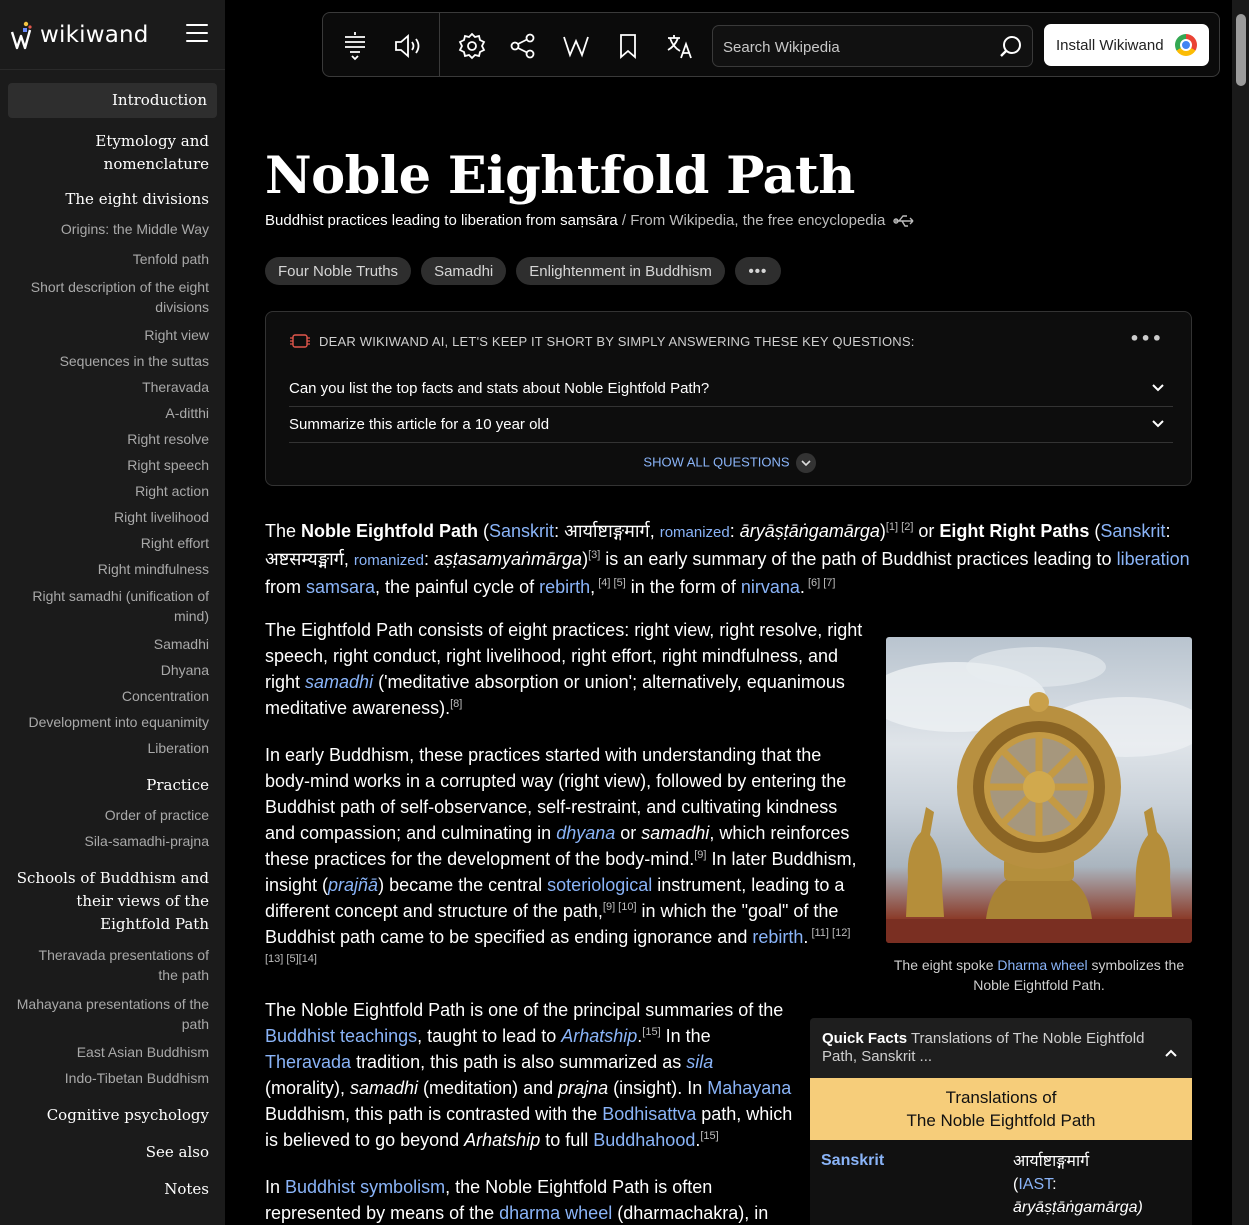  Describe the element at coordinates (757, 271) in the screenshot. I see `chips-more-button: •••` at that location.